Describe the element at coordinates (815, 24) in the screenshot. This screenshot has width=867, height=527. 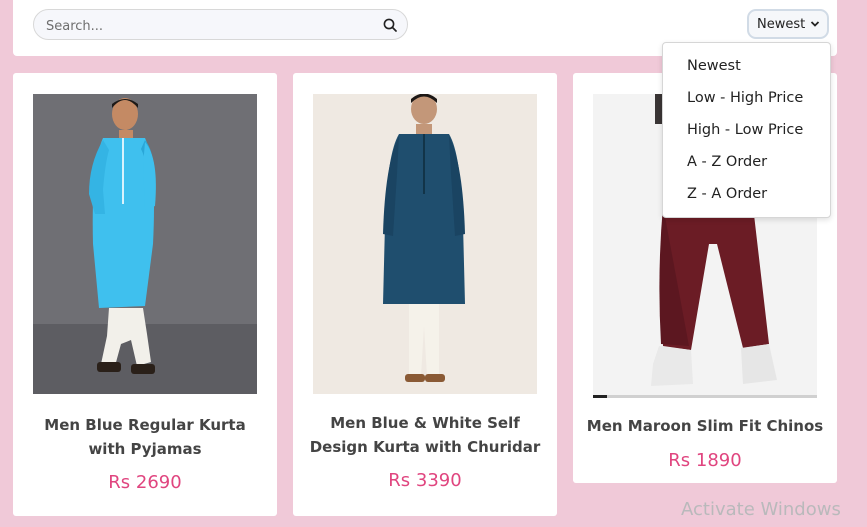
I see `chevron-down-icon` at that location.